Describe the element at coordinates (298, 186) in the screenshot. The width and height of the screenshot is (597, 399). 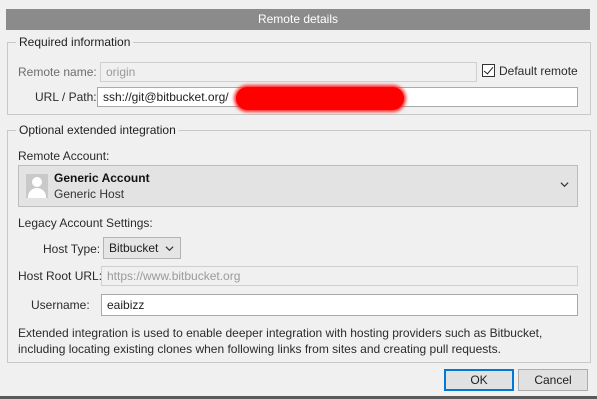
I see `remote-account-dropdown: Generic Account Generic Host` at that location.